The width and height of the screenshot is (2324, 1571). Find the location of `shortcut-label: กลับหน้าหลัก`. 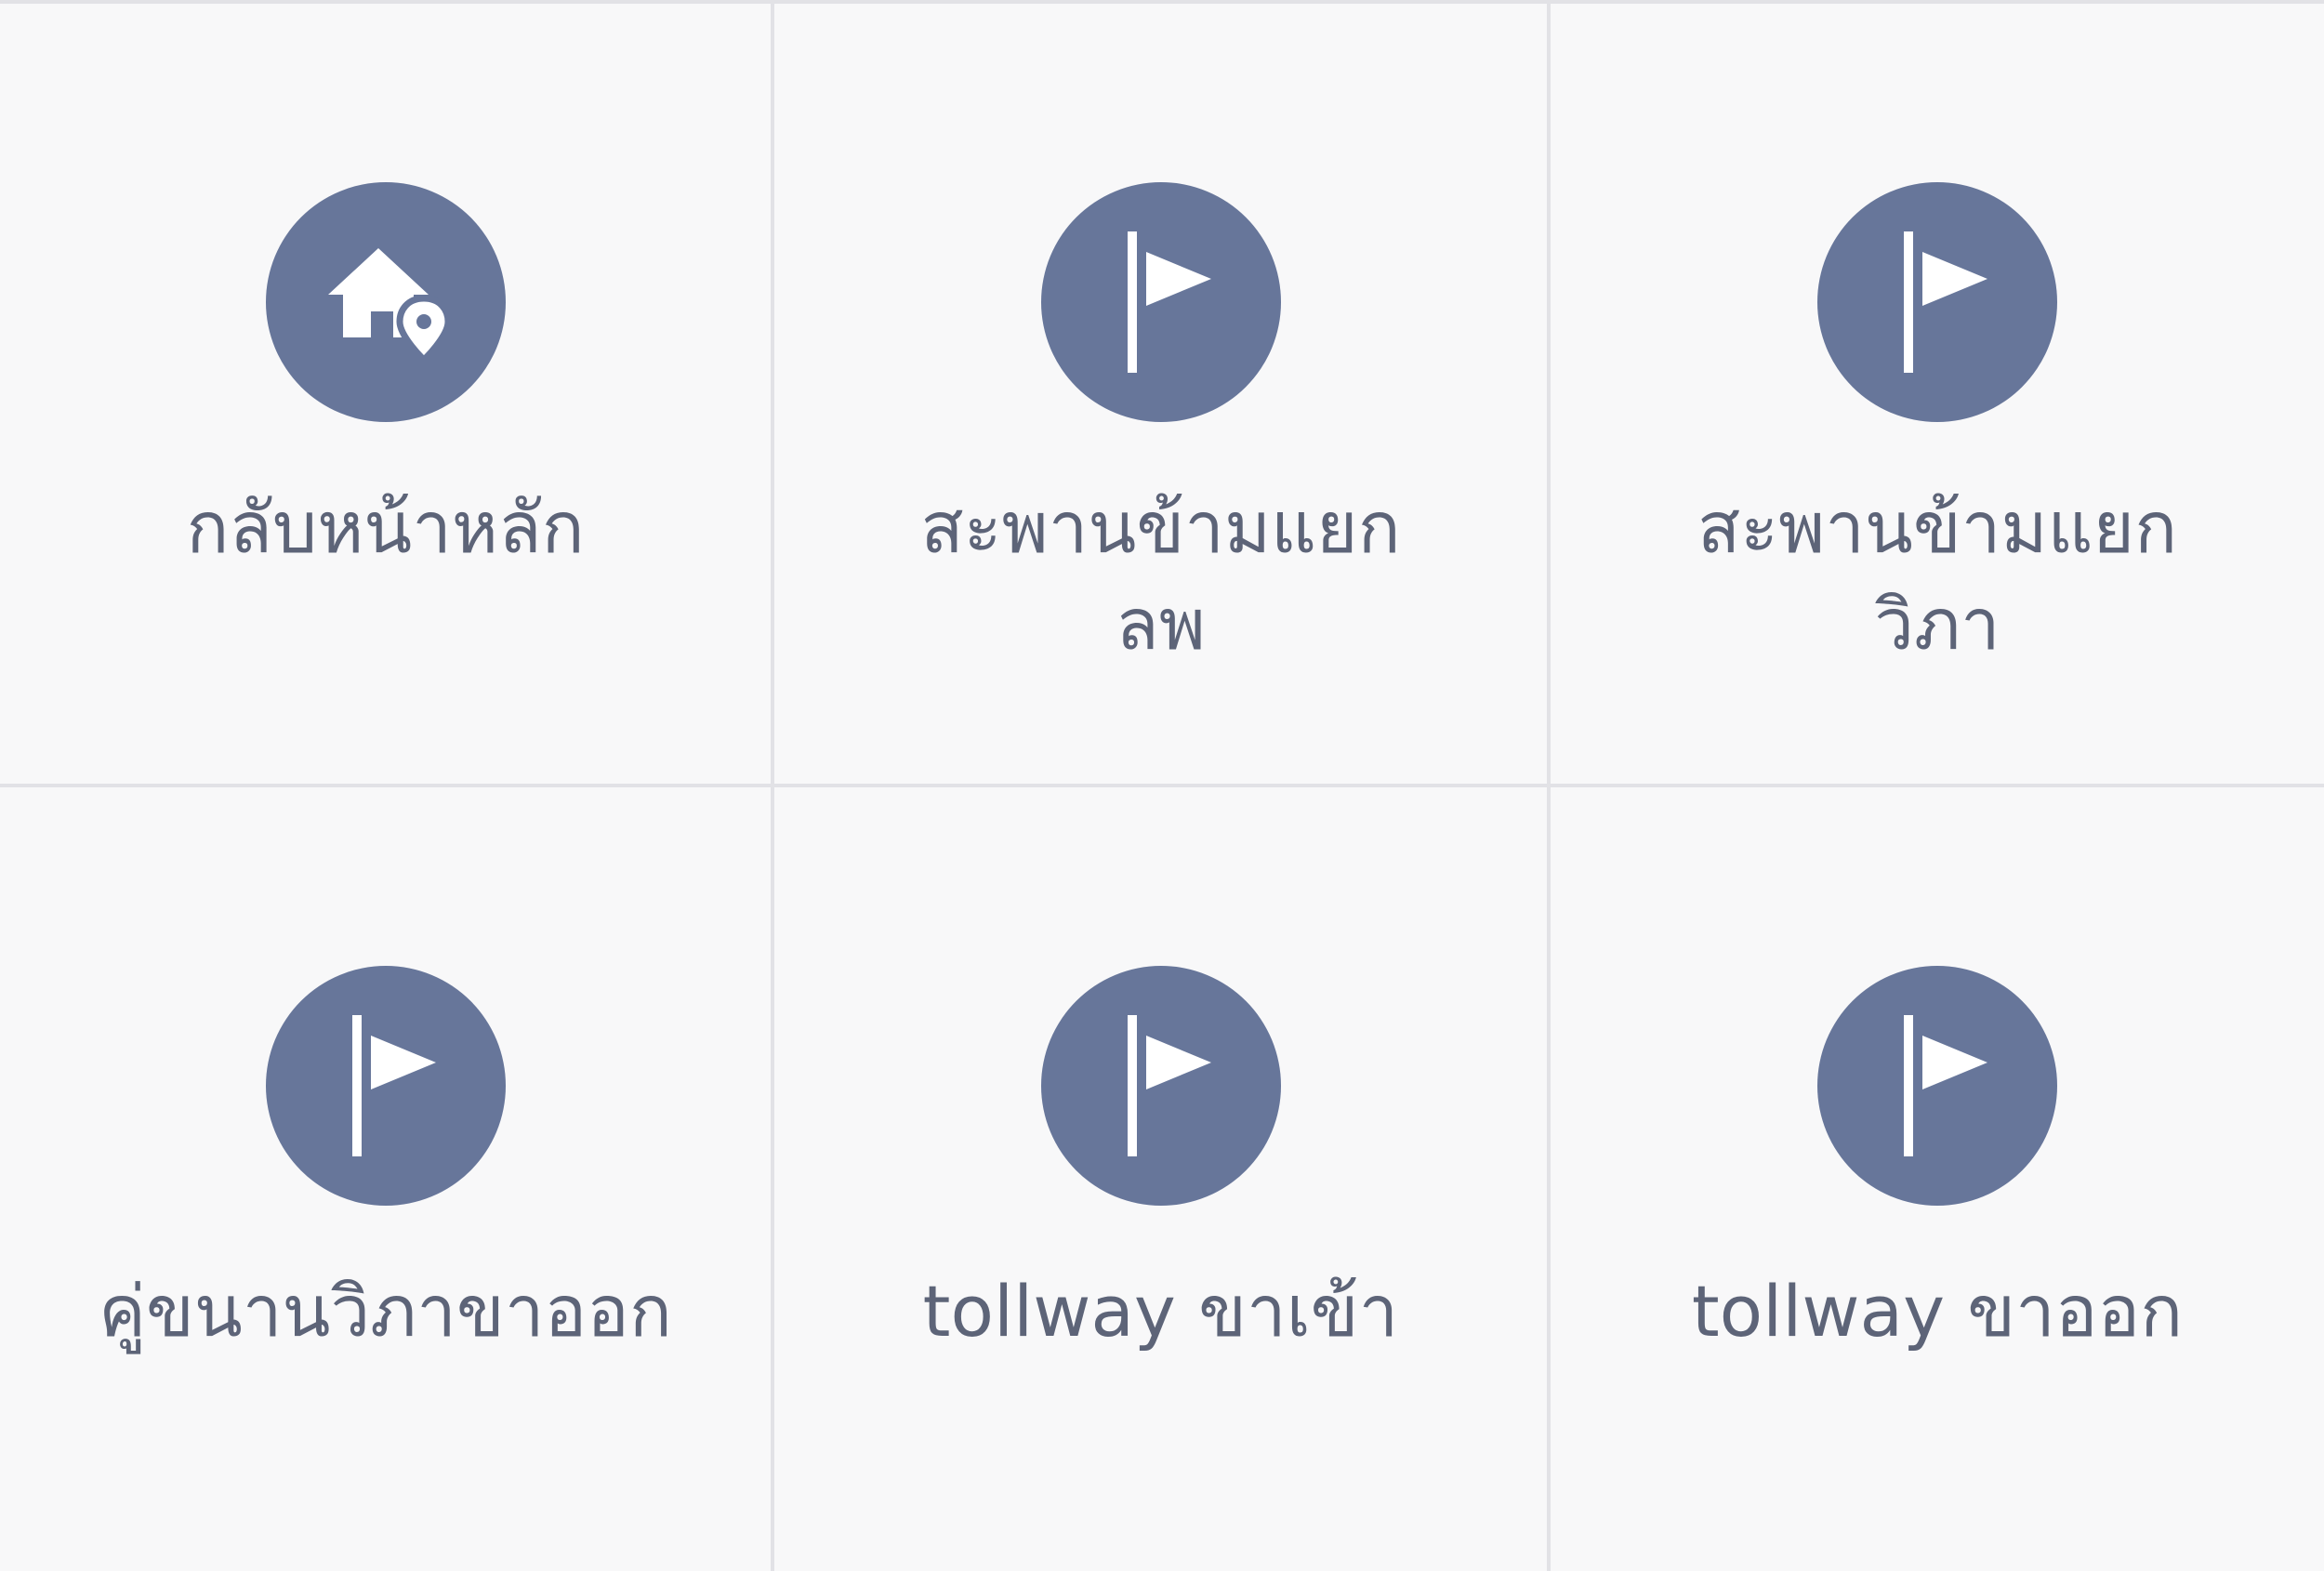

shortcut-label: กลับหน้าหลัก is located at coordinates (385, 527).